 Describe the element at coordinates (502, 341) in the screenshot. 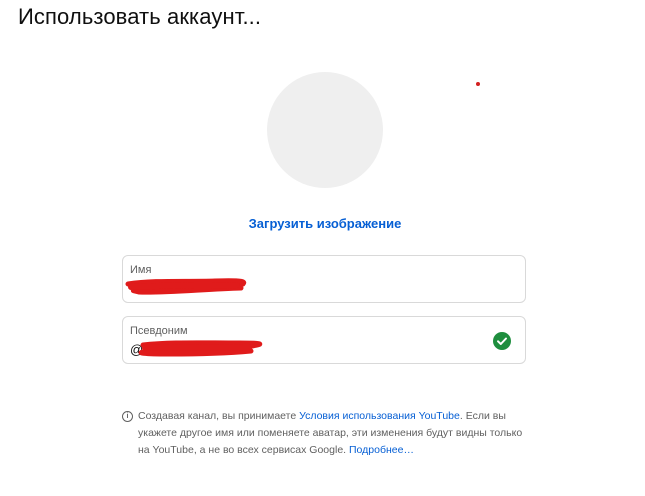

I see `check-circle-icon` at that location.